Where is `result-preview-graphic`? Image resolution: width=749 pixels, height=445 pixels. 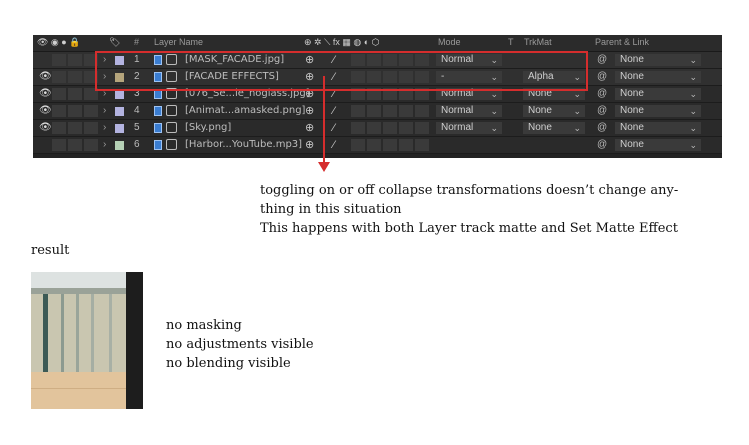 result-preview-graphic is located at coordinates (87, 340).